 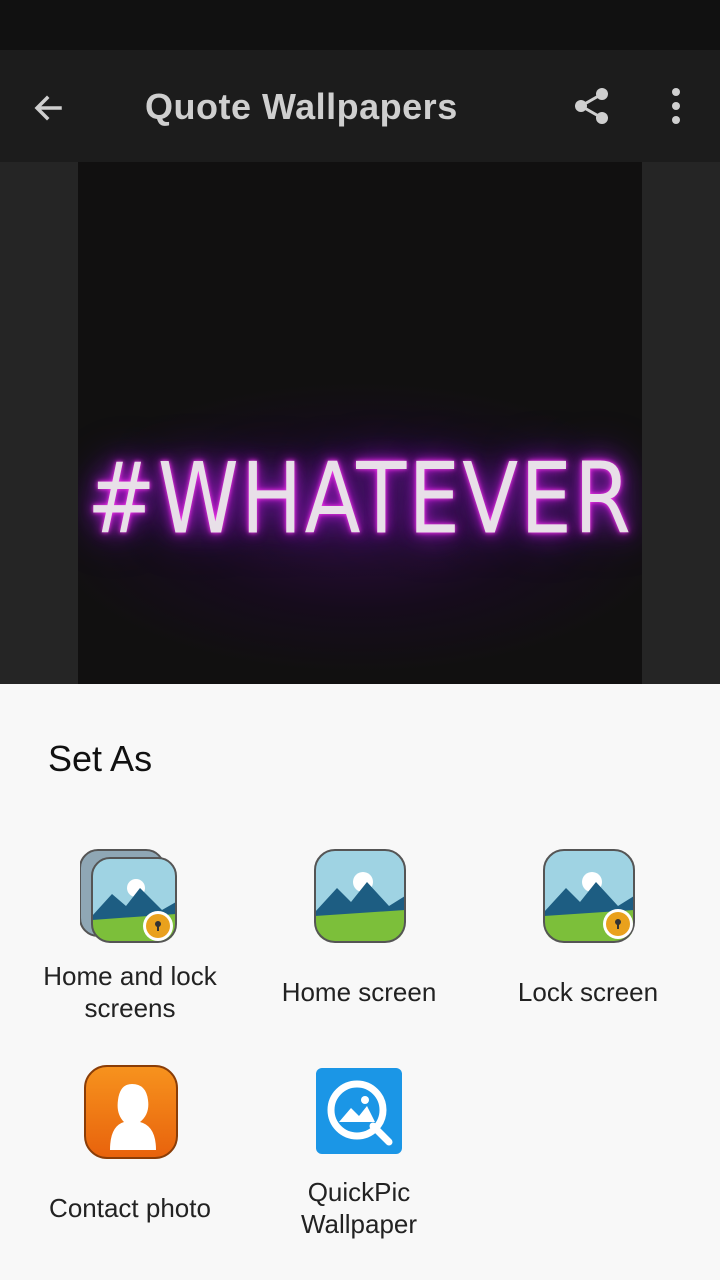 What do you see at coordinates (360, 499) in the screenshot?
I see `wallpaper-quote-text: #WHATEVER` at bounding box center [360, 499].